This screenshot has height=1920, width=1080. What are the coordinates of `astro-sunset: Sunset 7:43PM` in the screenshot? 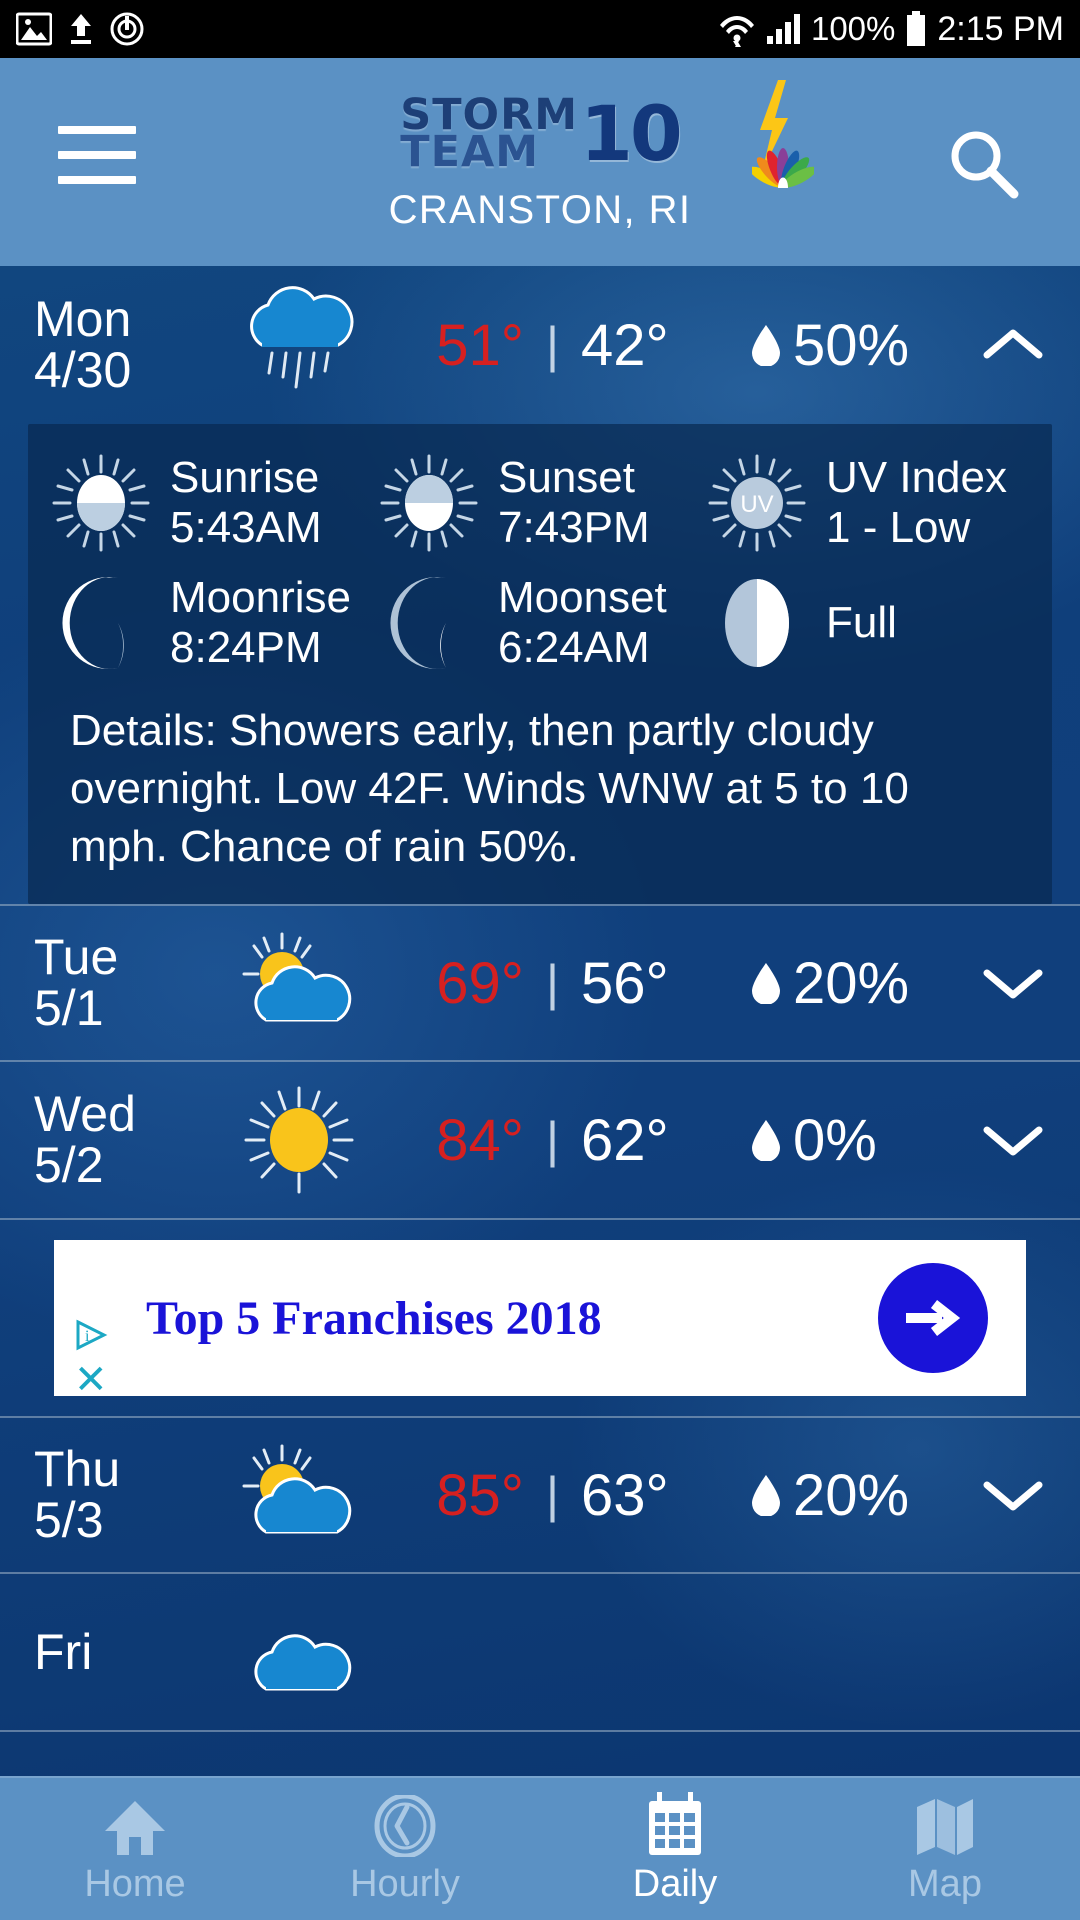 It's located at (540, 503).